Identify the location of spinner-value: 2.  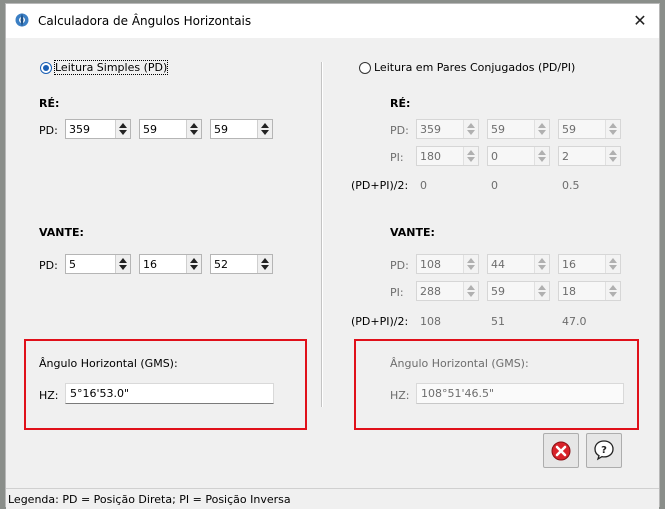
(565, 156).